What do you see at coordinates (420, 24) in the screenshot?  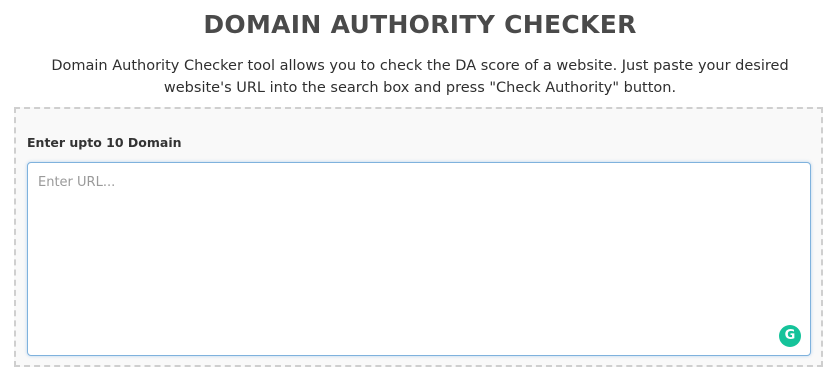 I see `page-title: DOMAIN AUTHORITY CHECKER` at bounding box center [420, 24].